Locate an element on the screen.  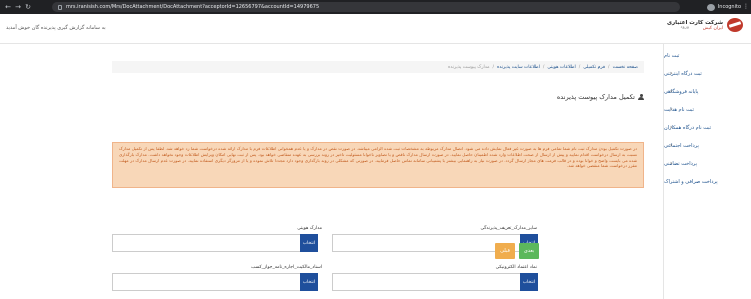
breadcrumb-item-home: صفحه نخست is located at coordinates (625, 67).